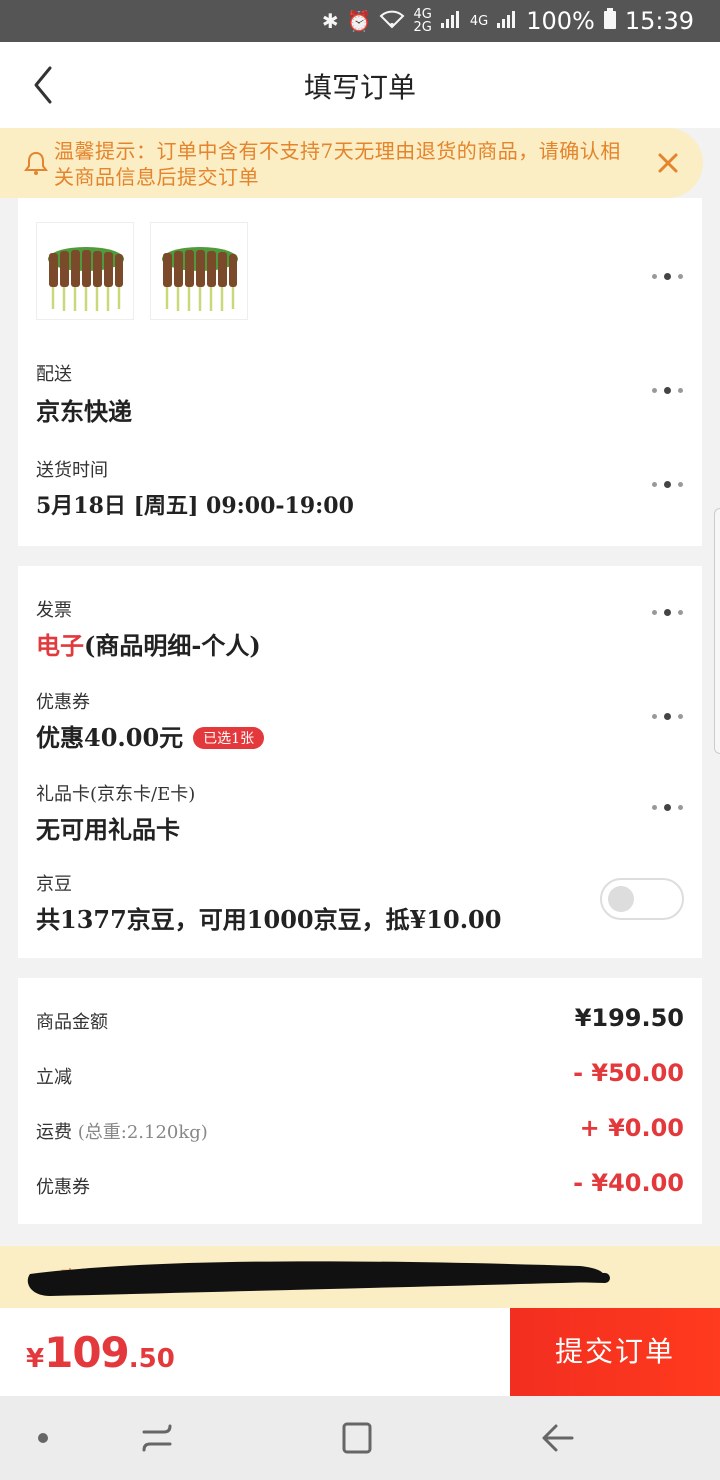  What do you see at coordinates (84, 411) in the screenshot?
I see `delivery-value: 京东快递` at bounding box center [84, 411].